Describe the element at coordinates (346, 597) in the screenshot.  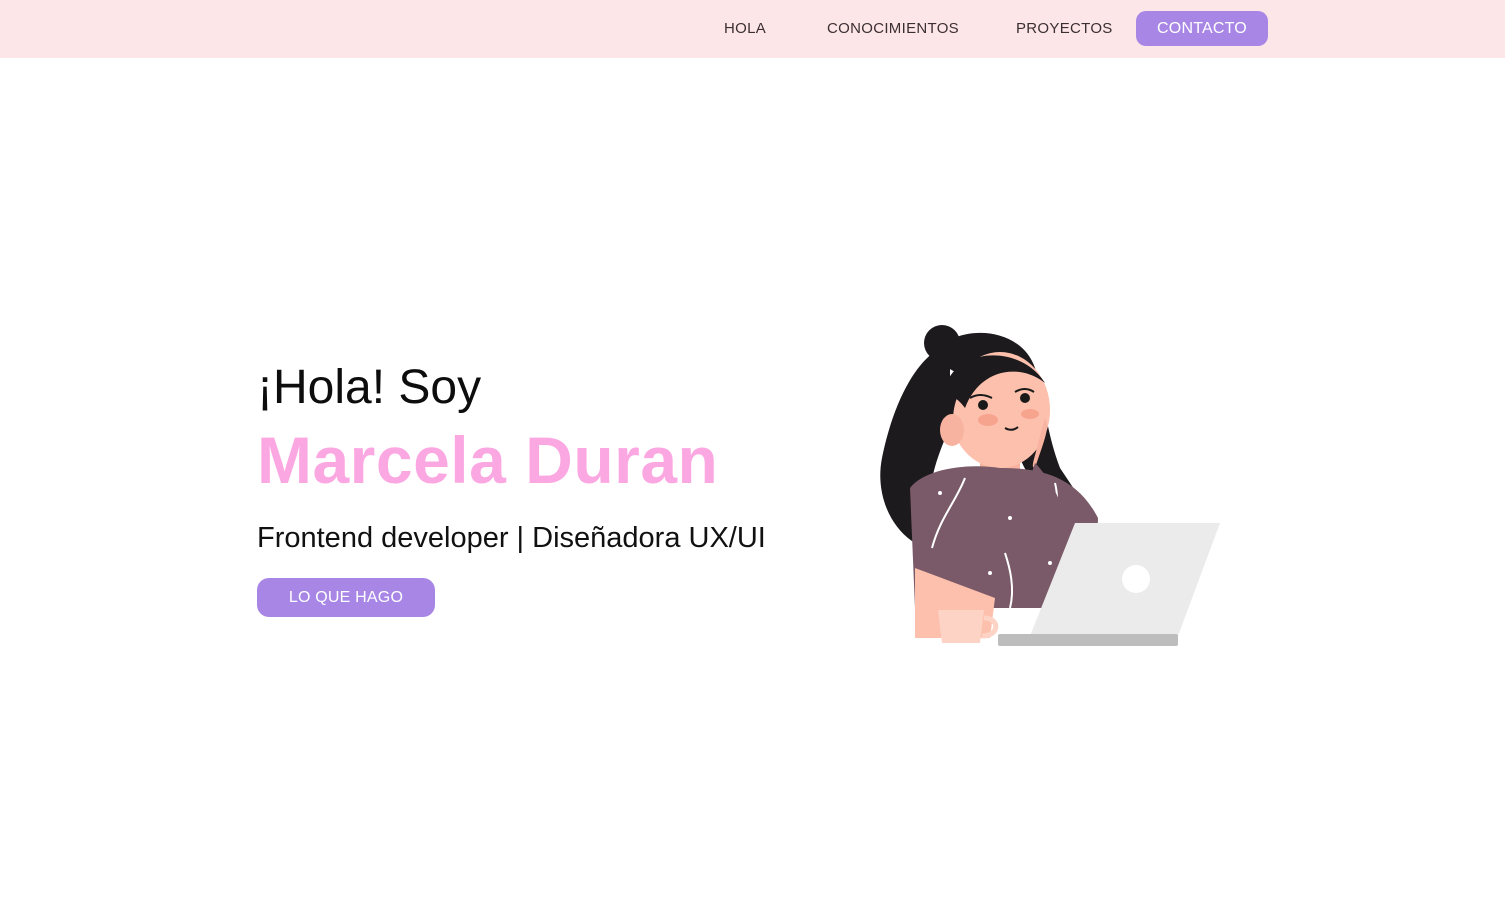
I see `lo-que-hago-button: LO QUE HAGO` at that location.